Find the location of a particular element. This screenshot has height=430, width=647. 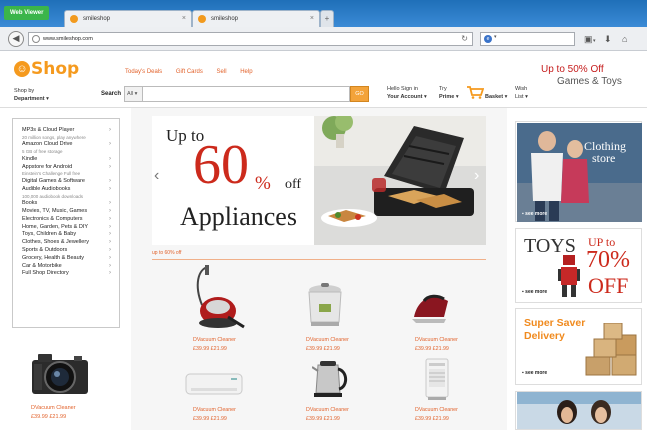

dept-item: Home, Garden, Pets & DIY › is located at coordinates (67, 228).